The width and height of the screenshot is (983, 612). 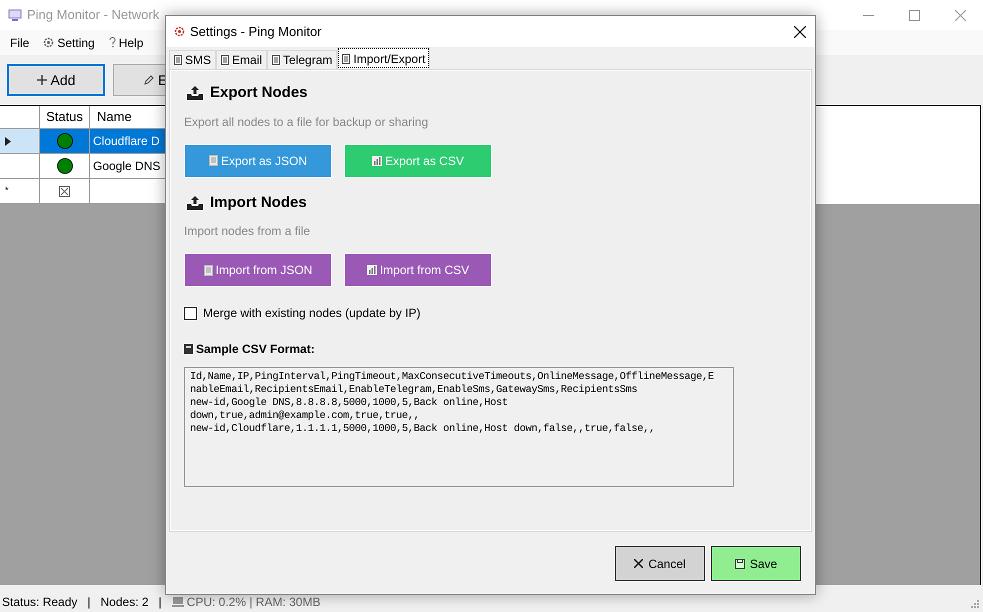 What do you see at coordinates (248, 231) in the screenshot?
I see `section-description: Import nodes from a file` at bounding box center [248, 231].